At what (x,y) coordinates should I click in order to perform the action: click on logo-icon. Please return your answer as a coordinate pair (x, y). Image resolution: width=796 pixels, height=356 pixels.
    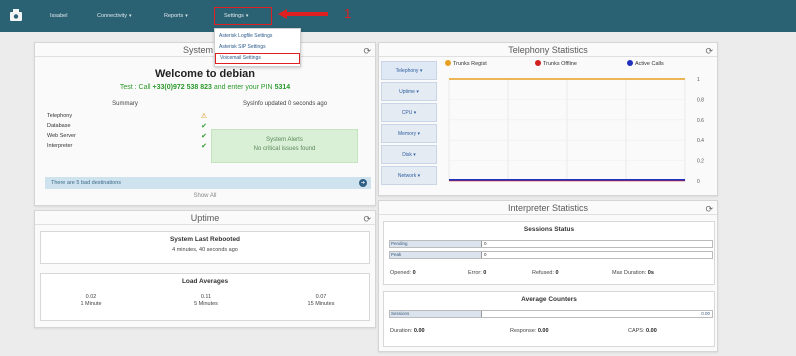
    Looking at the image, I should click on (16, 15).